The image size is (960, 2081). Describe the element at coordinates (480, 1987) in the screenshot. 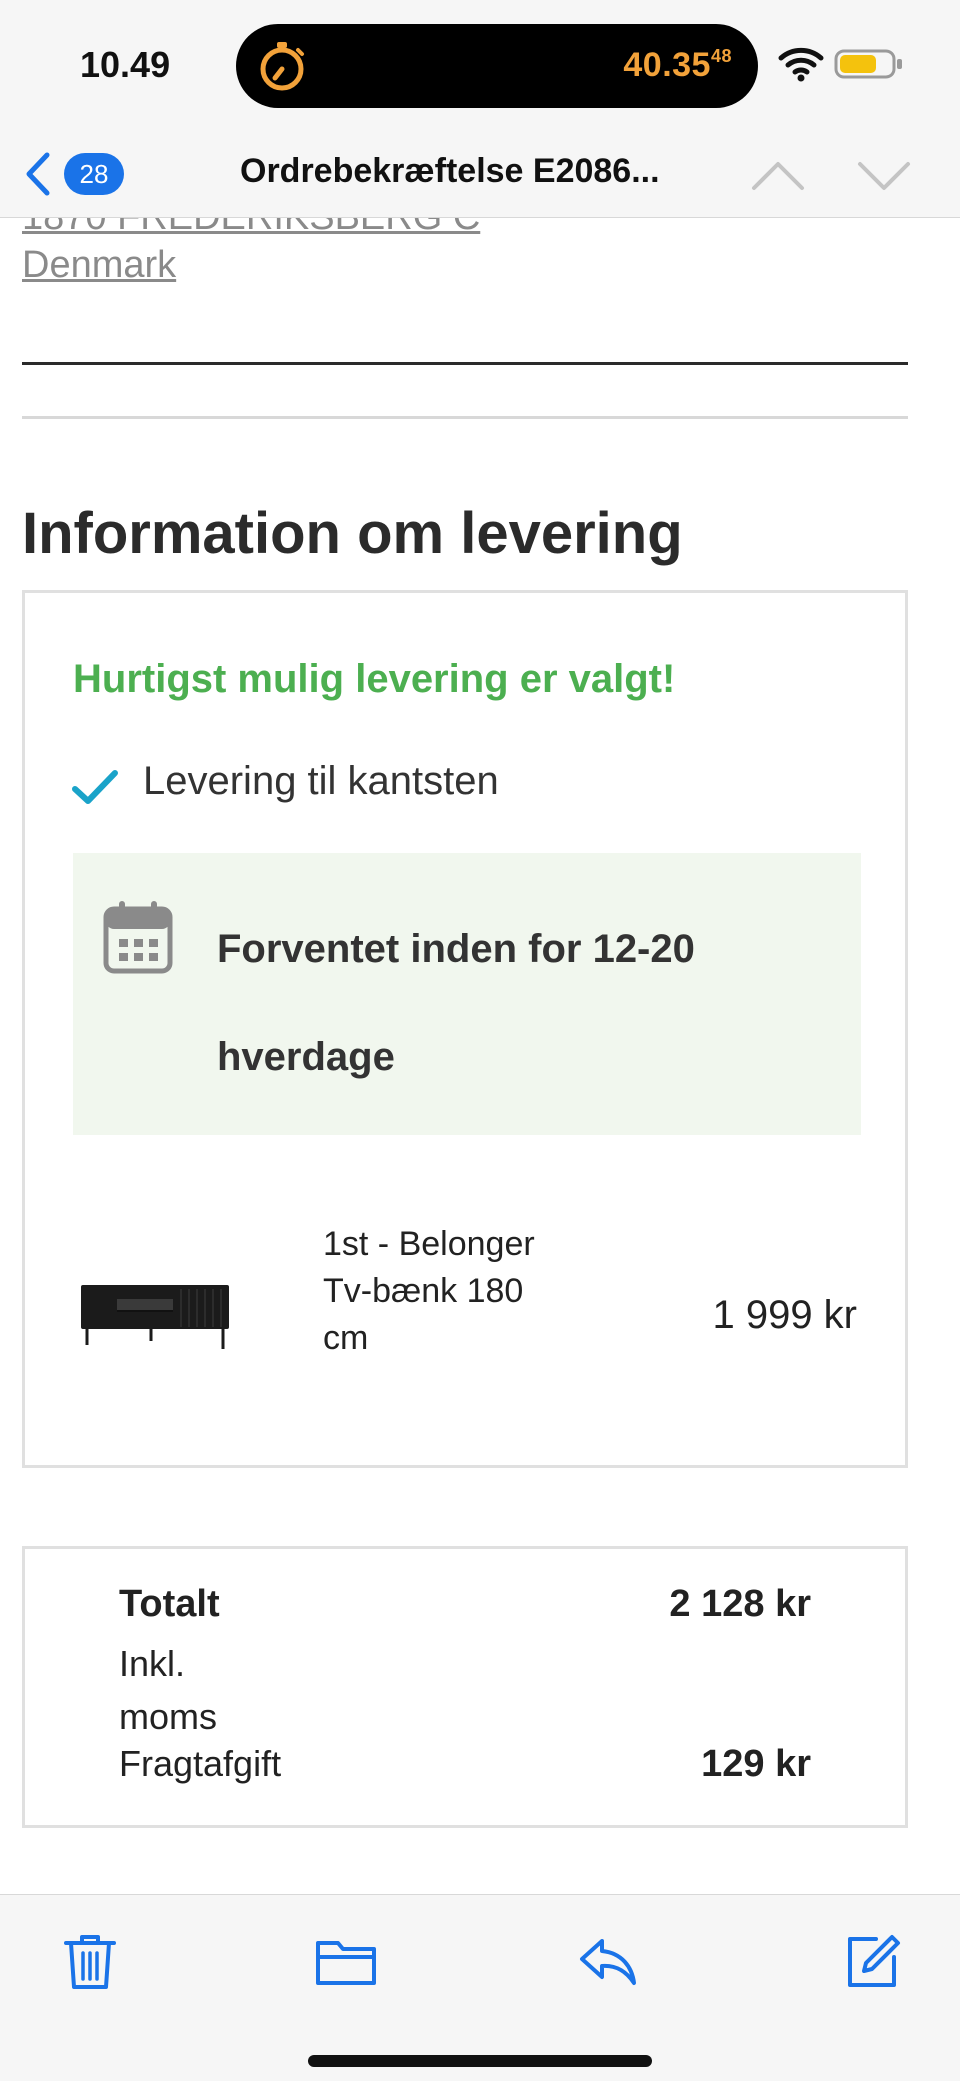

I see `mail-toolbar` at that location.